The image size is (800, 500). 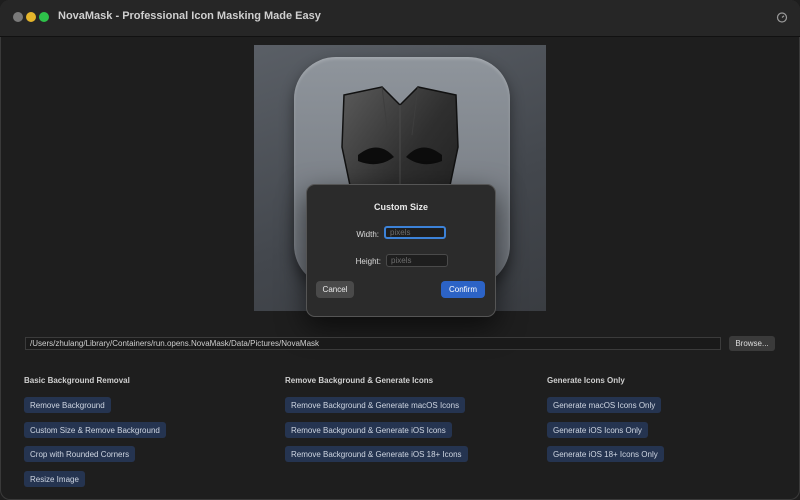 What do you see at coordinates (415, 232) in the screenshot?
I see `width-input` at bounding box center [415, 232].